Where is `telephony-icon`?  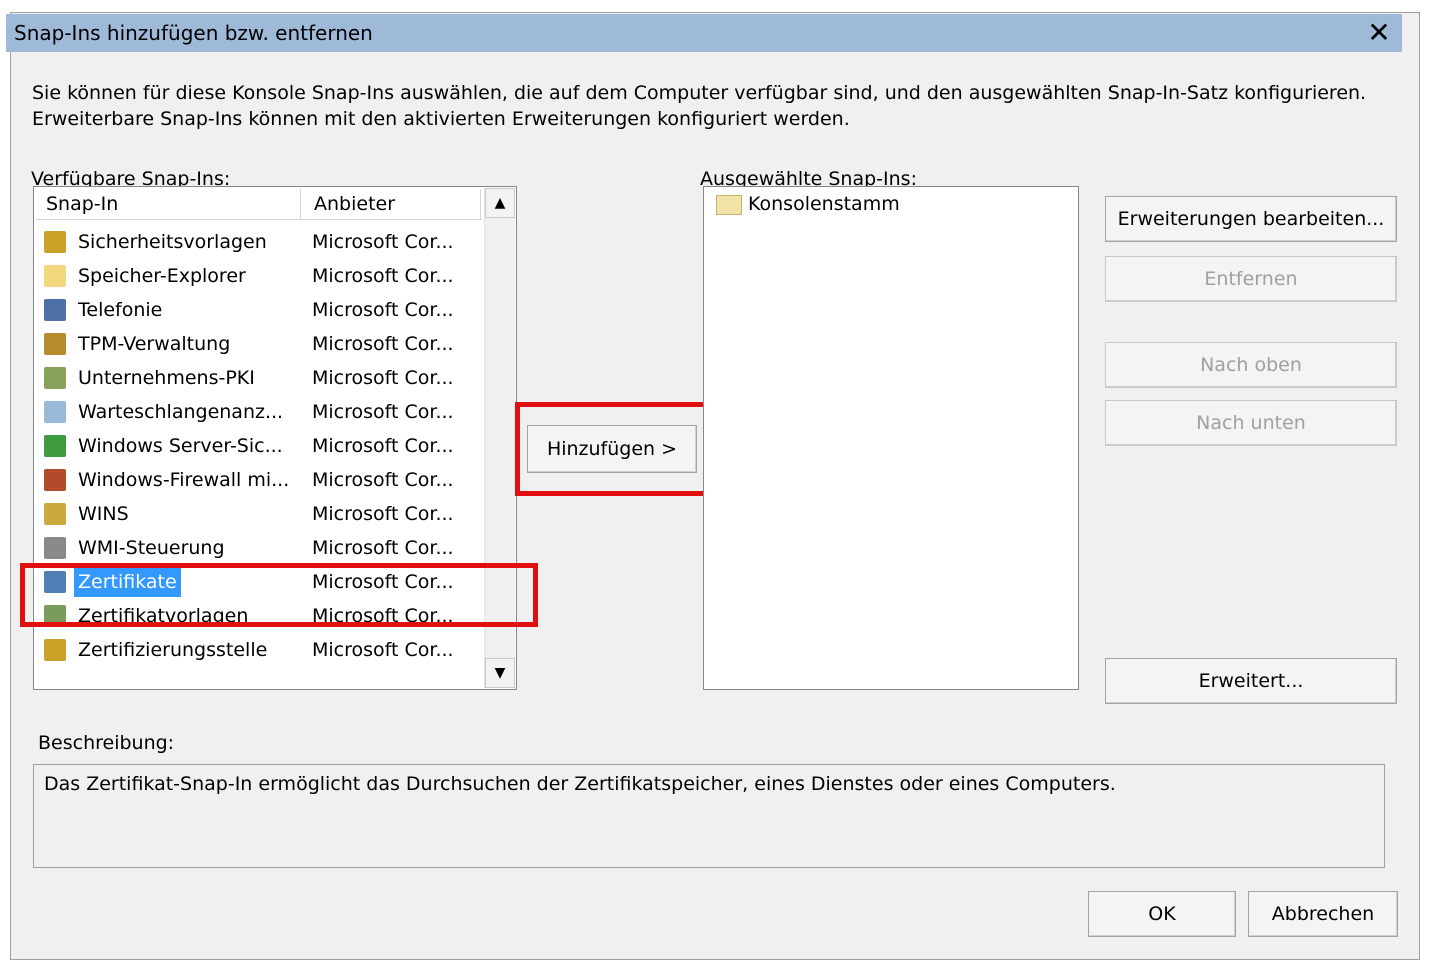 telephony-icon is located at coordinates (55, 310).